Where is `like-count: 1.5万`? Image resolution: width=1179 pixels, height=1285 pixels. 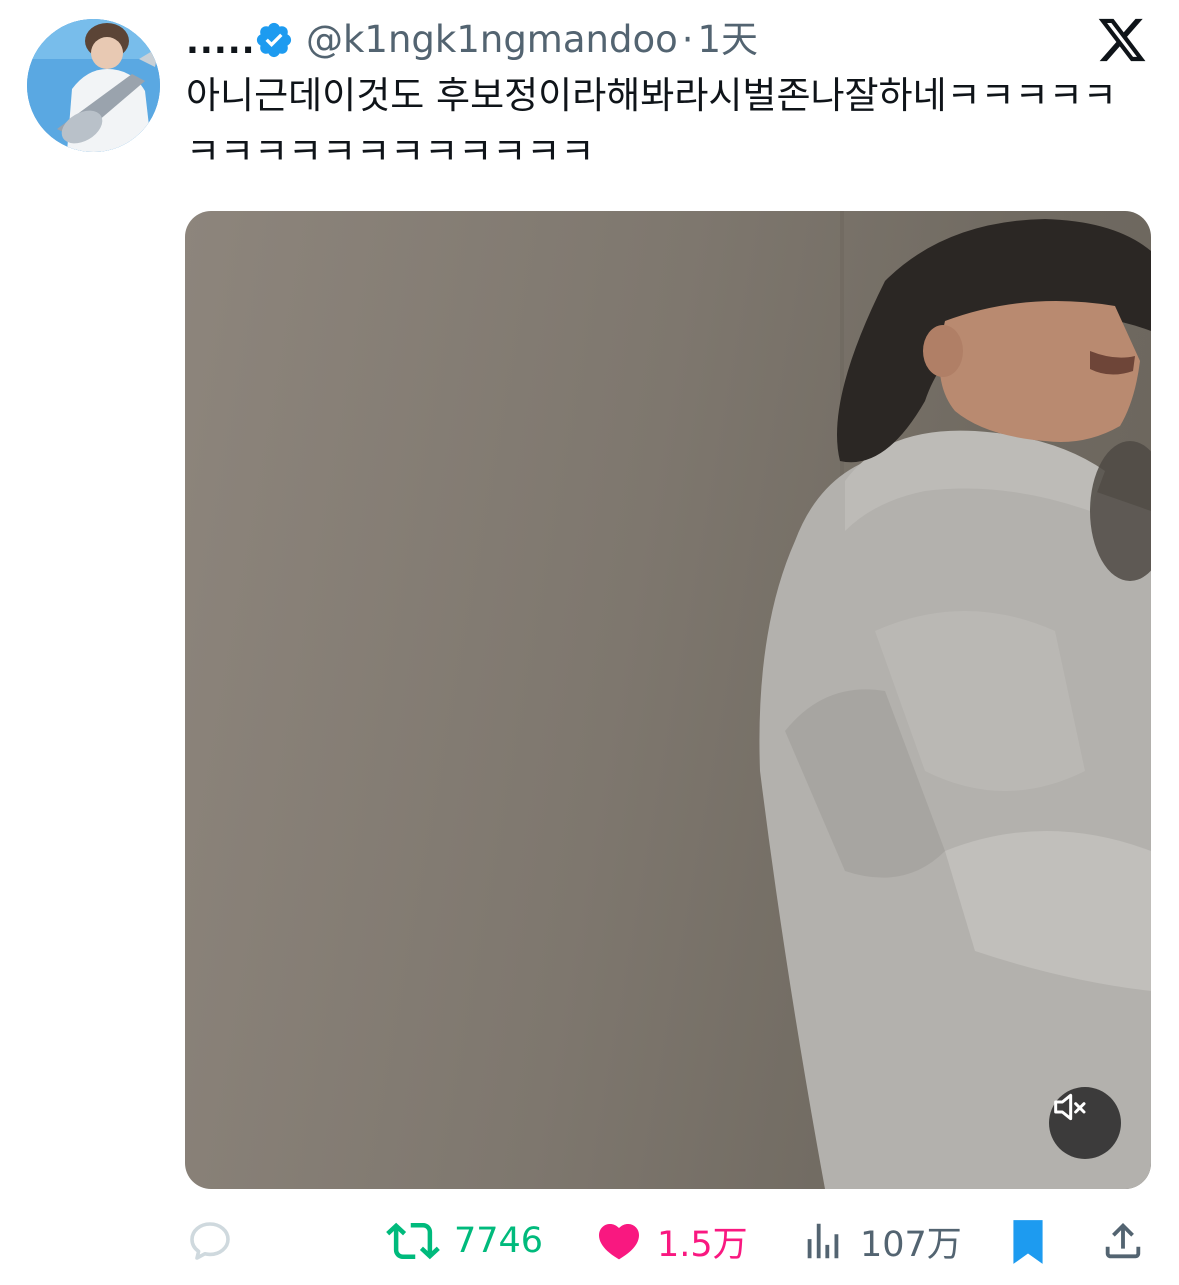 like-count: 1.5万 is located at coordinates (702, 1244).